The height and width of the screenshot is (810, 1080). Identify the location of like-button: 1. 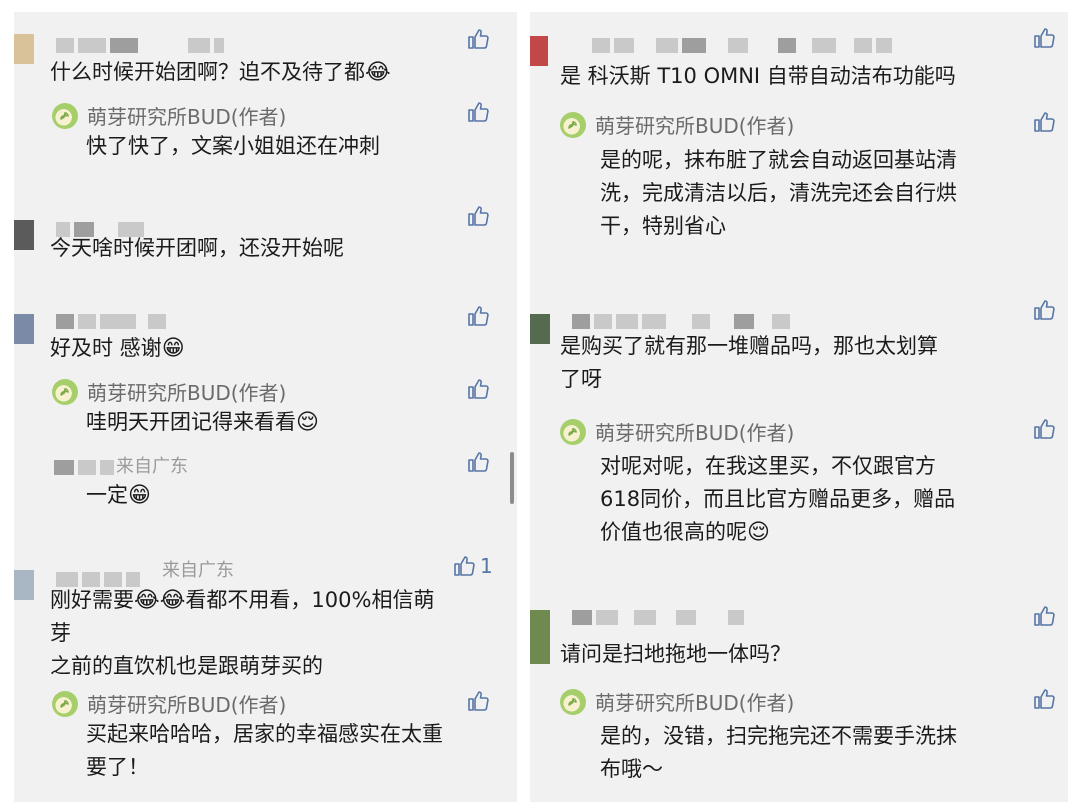
(472, 566).